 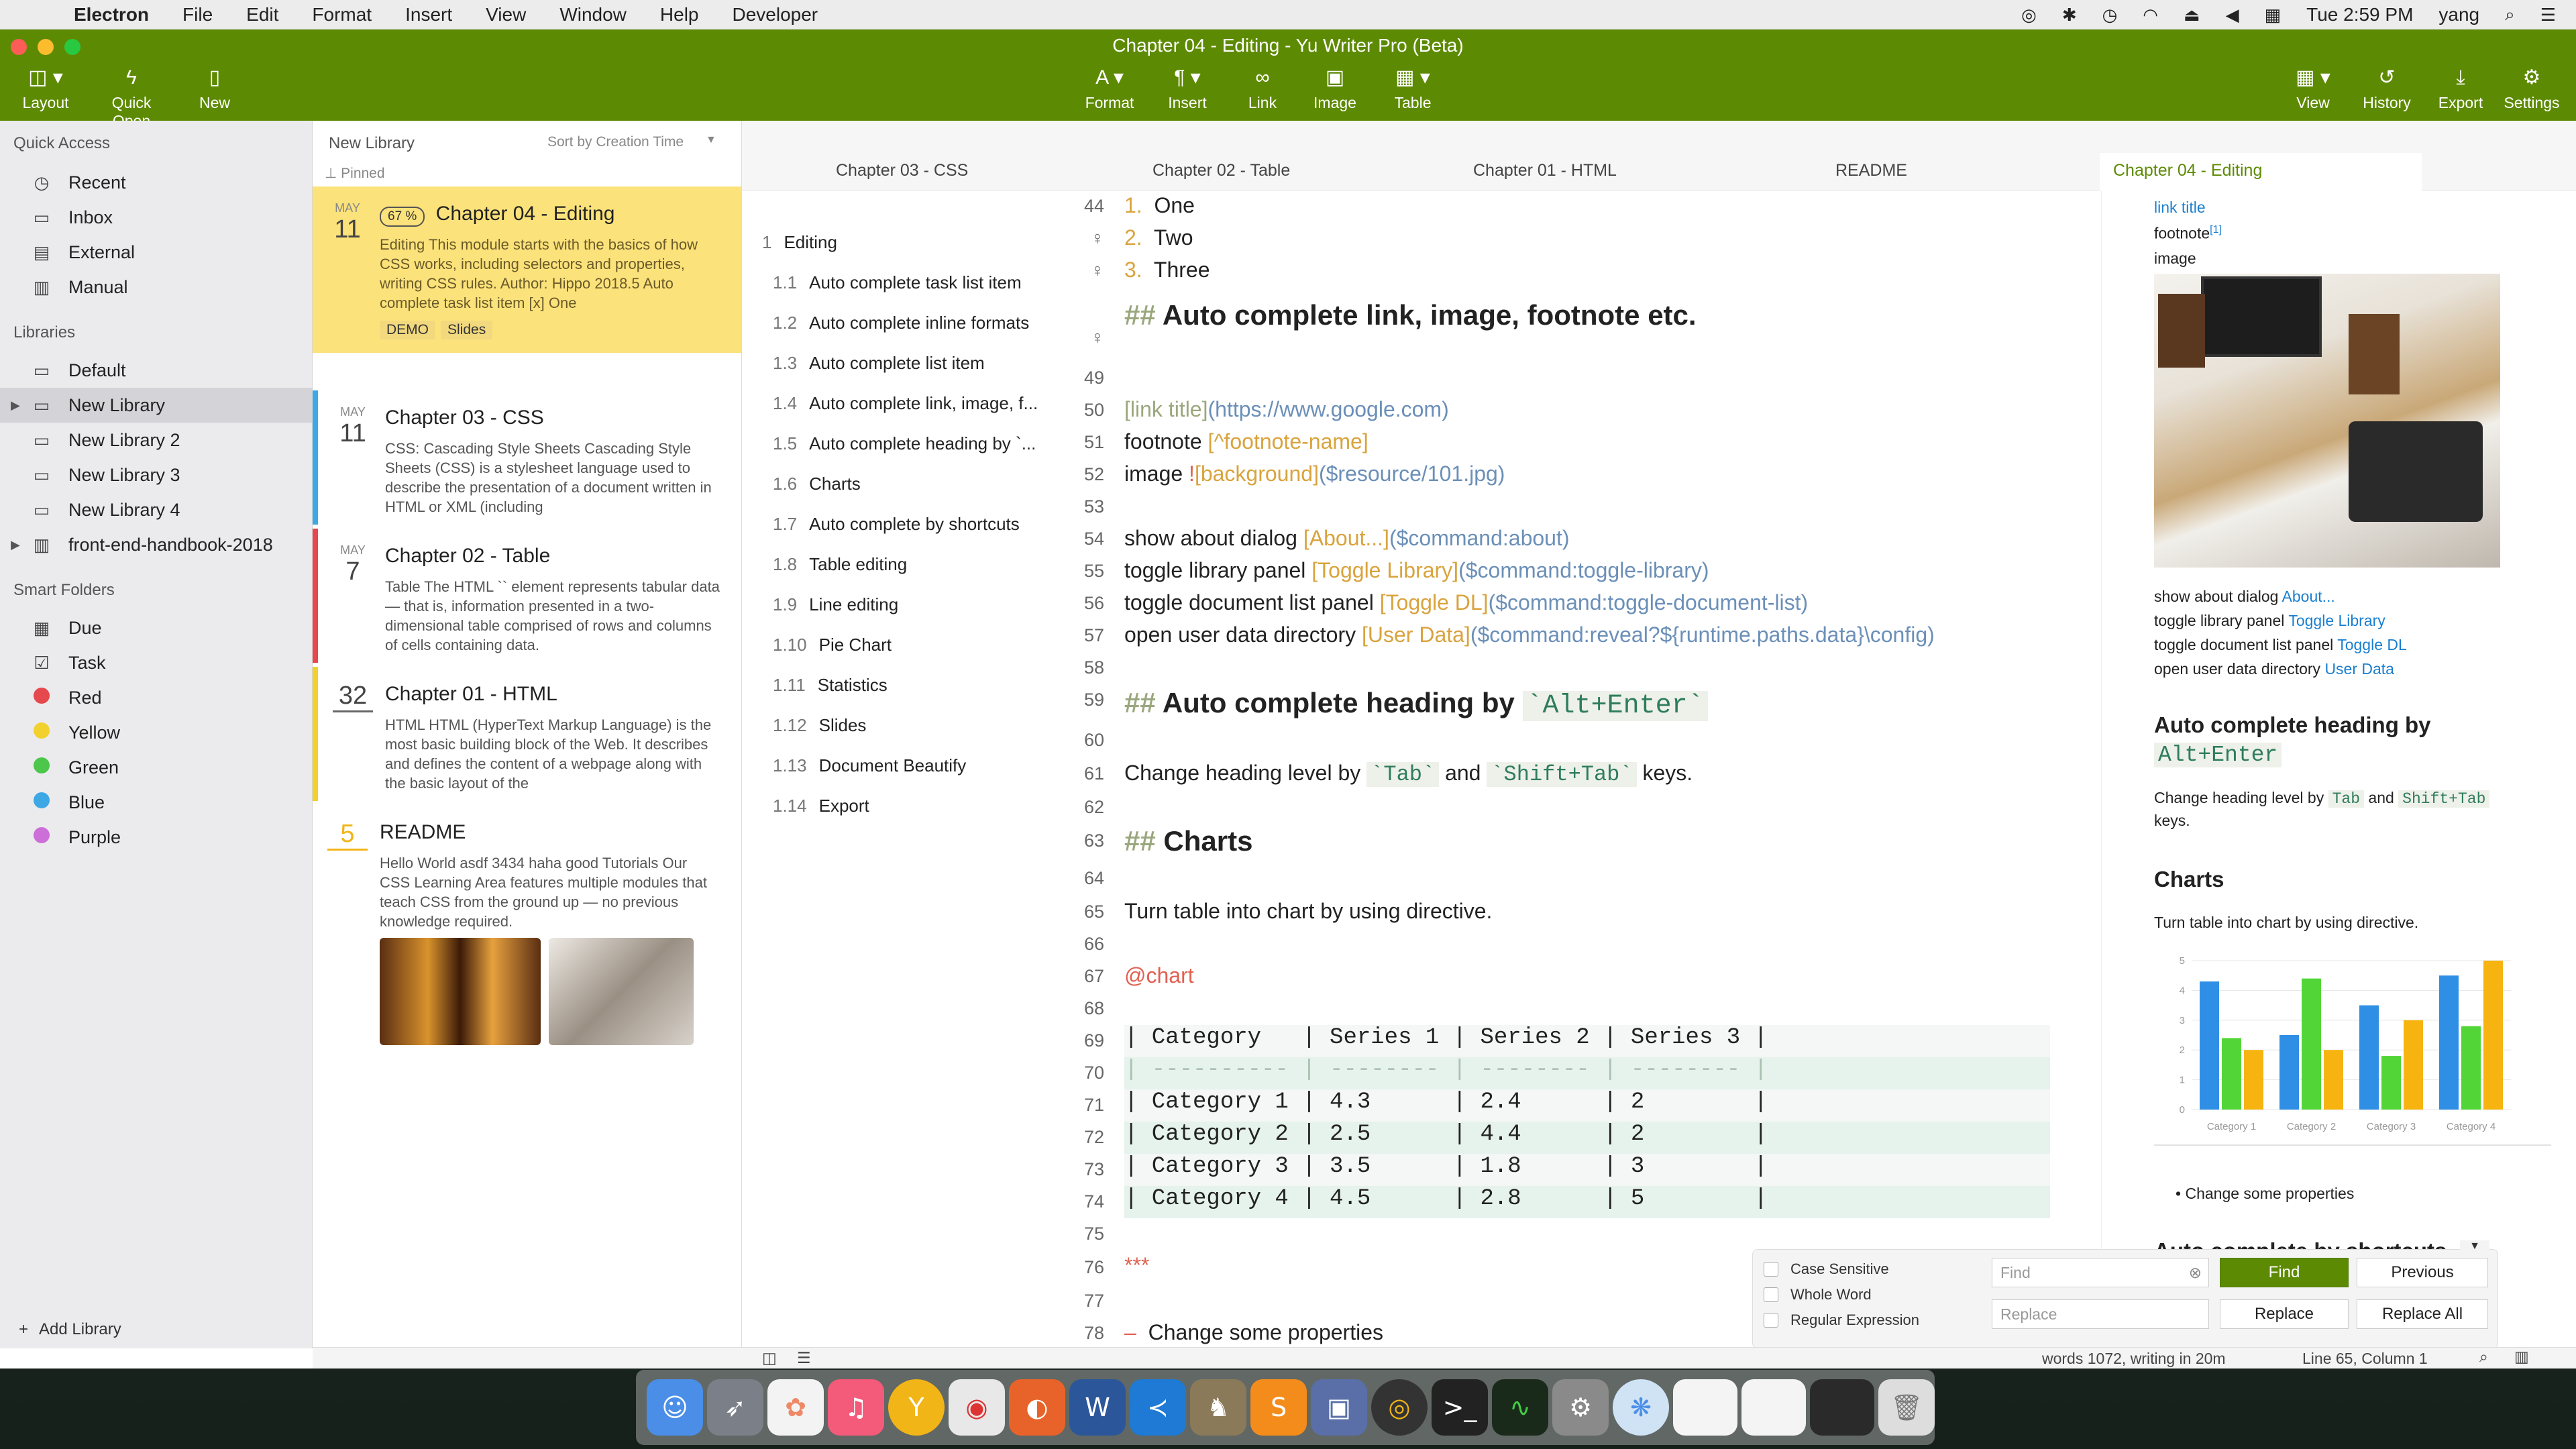 What do you see at coordinates (156, 837) in the screenshot?
I see `sidebar-item-purple: Purple` at bounding box center [156, 837].